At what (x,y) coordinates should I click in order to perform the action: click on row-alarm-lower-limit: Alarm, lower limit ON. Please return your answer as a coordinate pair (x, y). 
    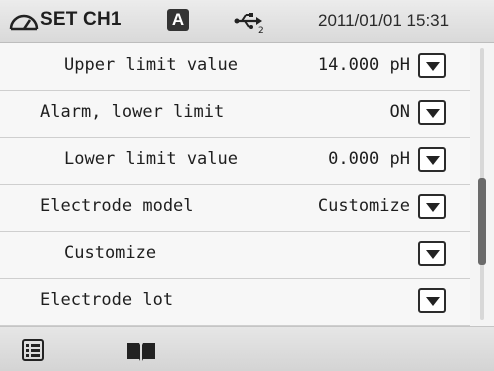
    Looking at the image, I should click on (235, 114).